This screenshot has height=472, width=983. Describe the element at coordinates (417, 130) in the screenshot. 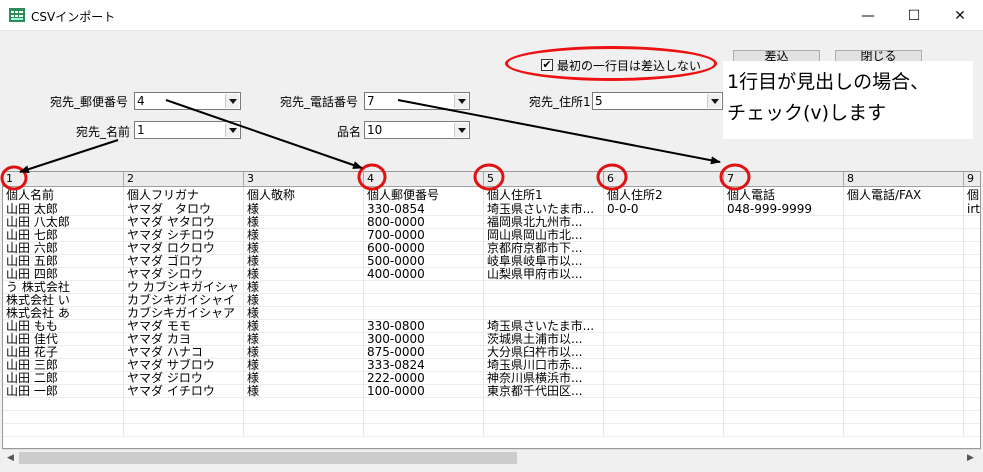

I see `product-name-select: 10` at that location.